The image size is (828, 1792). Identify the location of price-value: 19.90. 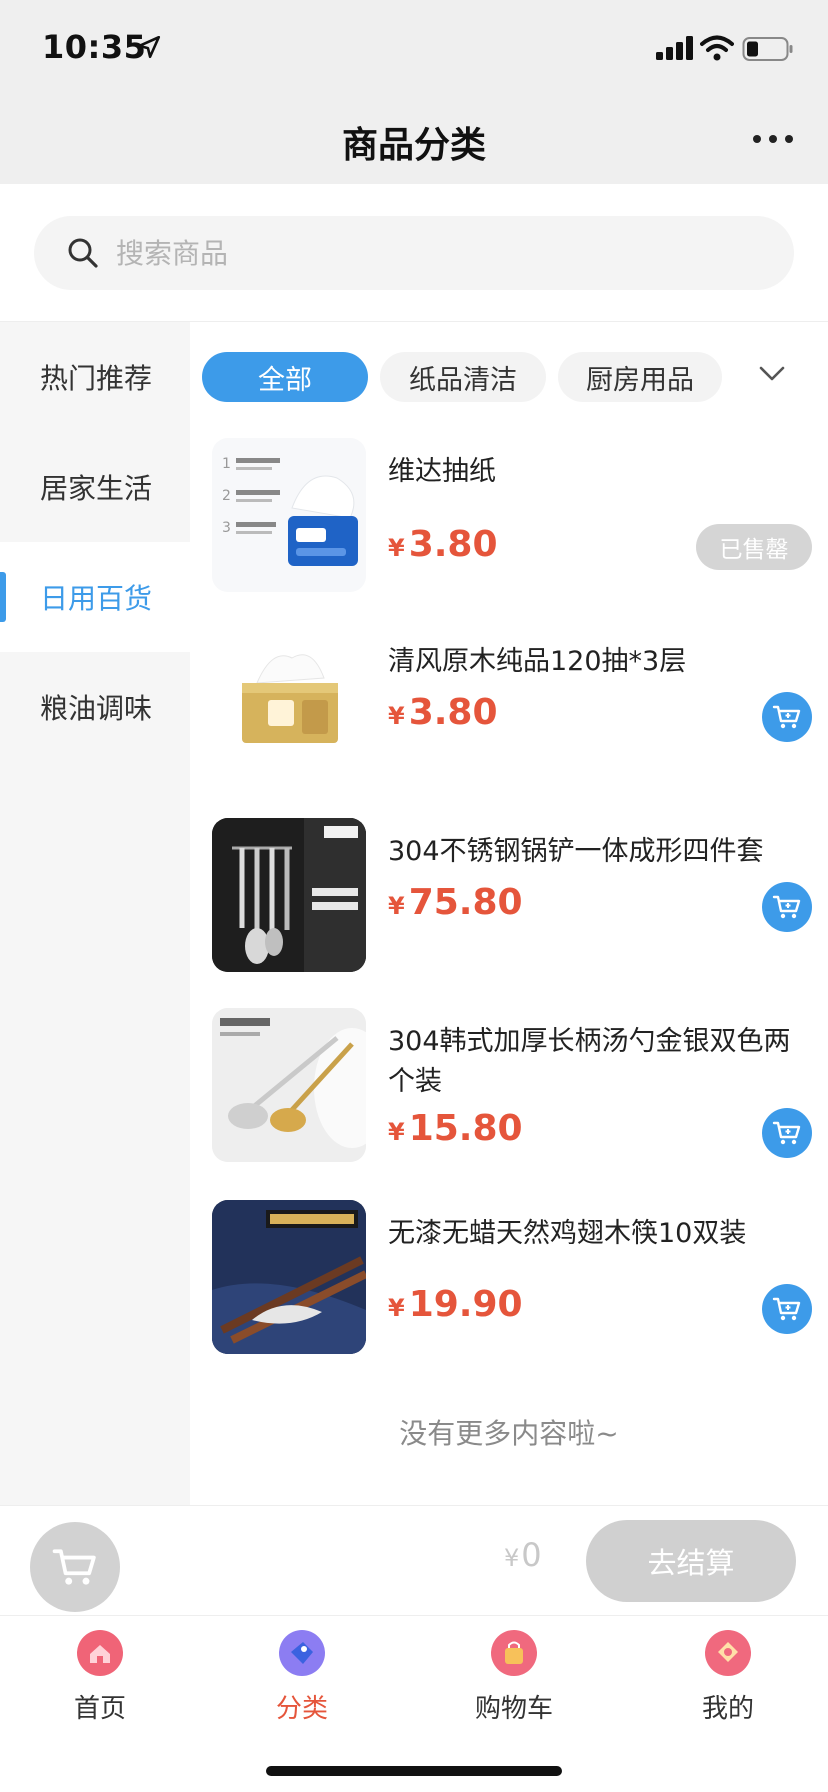
(465, 1304).